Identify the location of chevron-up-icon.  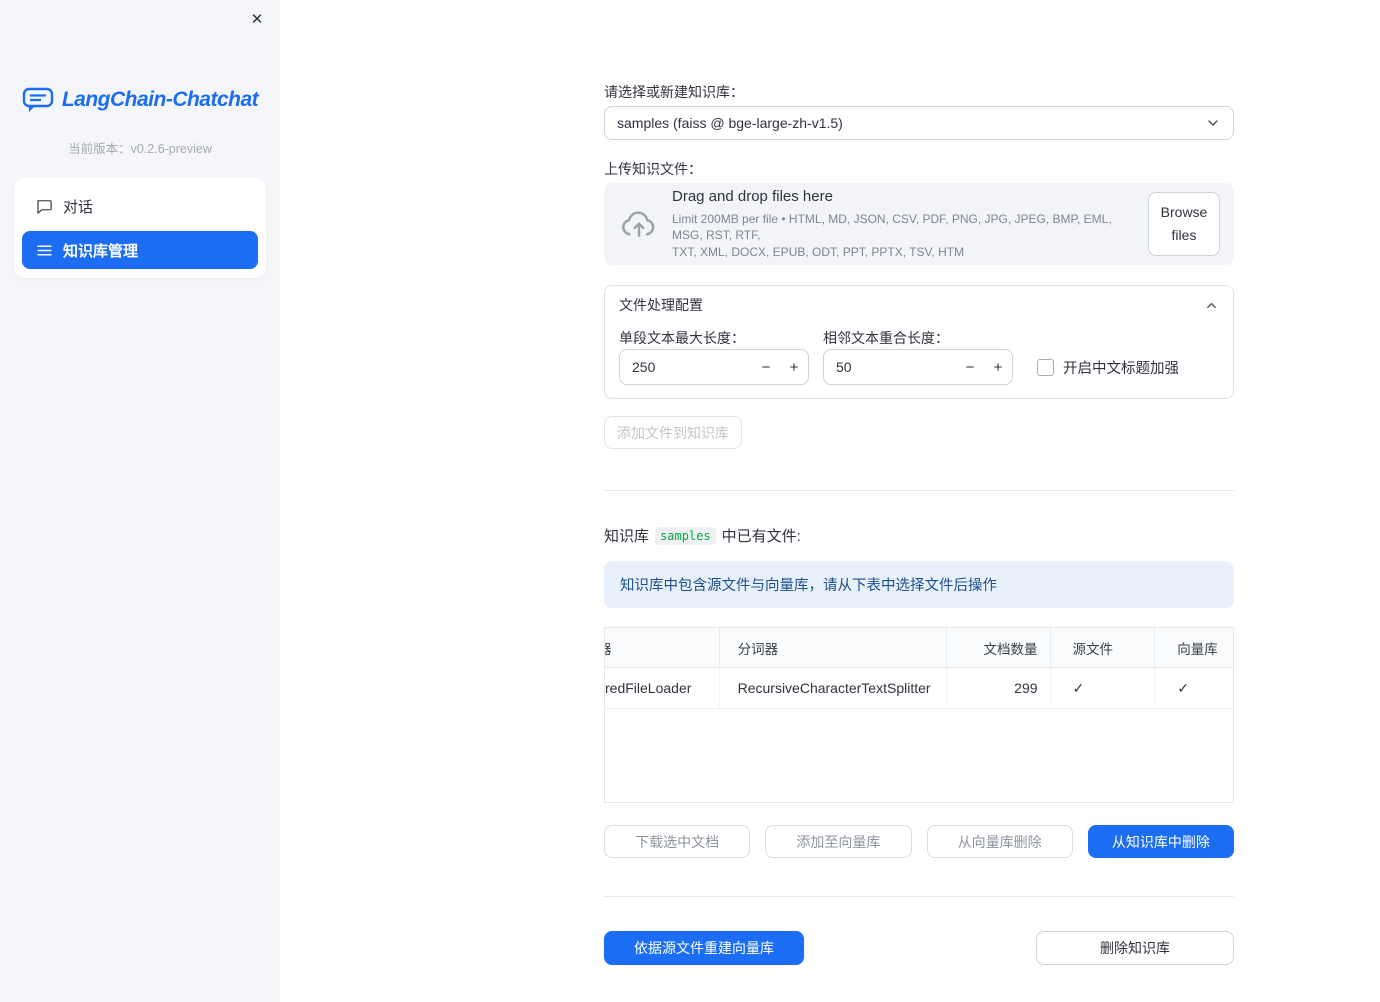
(1211, 305).